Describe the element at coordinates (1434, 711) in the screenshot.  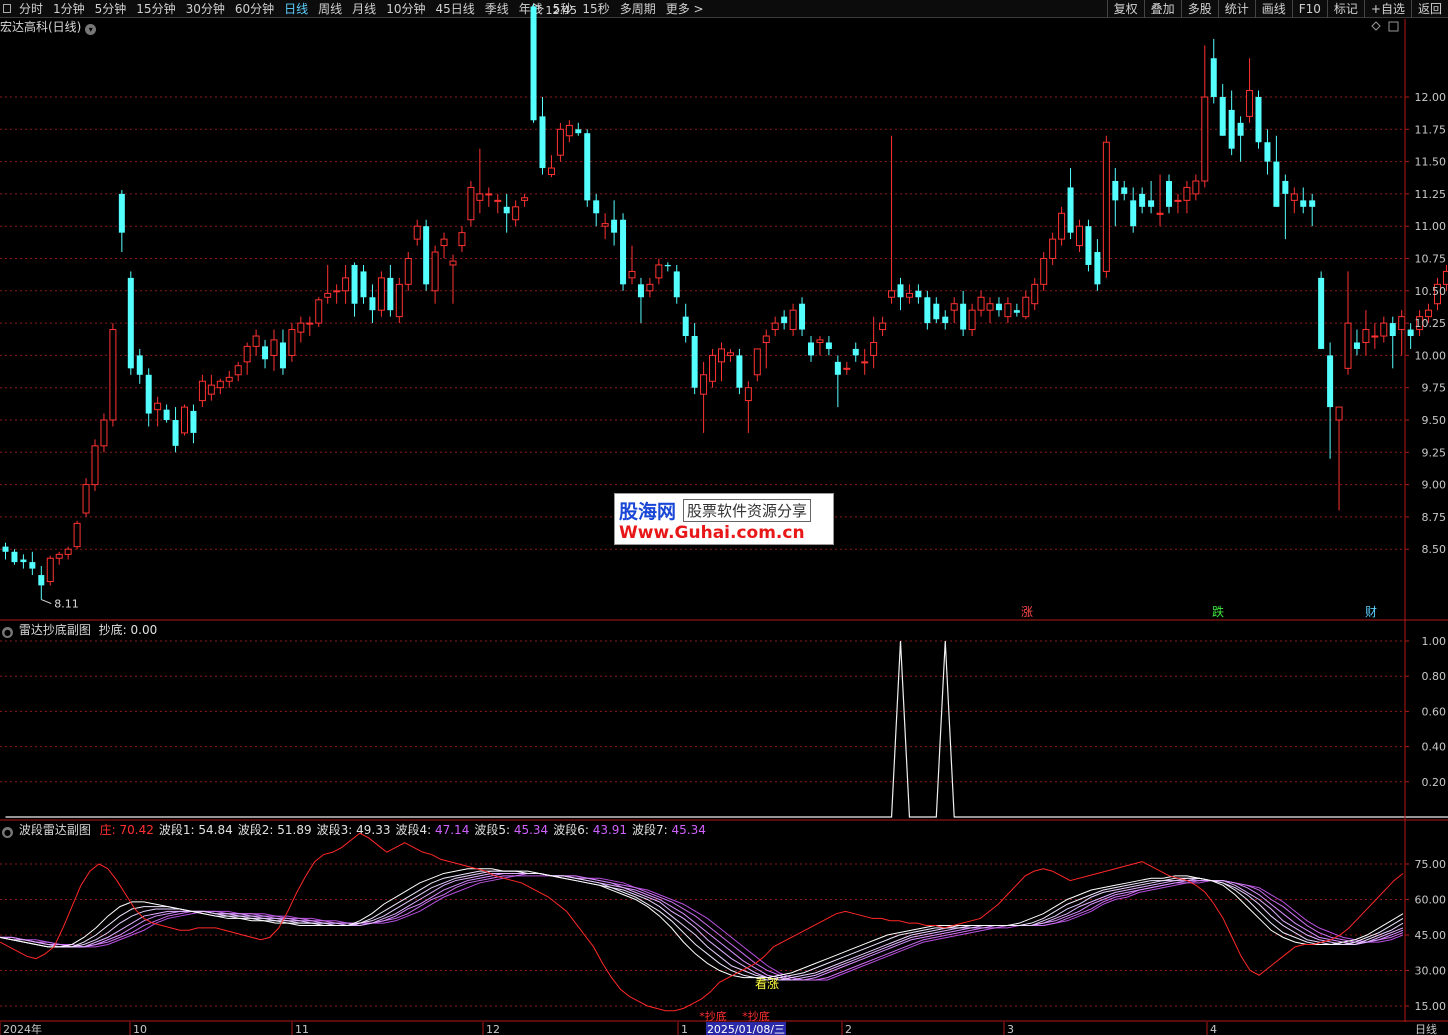
I see `y-tick-label: 0.60` at that location.